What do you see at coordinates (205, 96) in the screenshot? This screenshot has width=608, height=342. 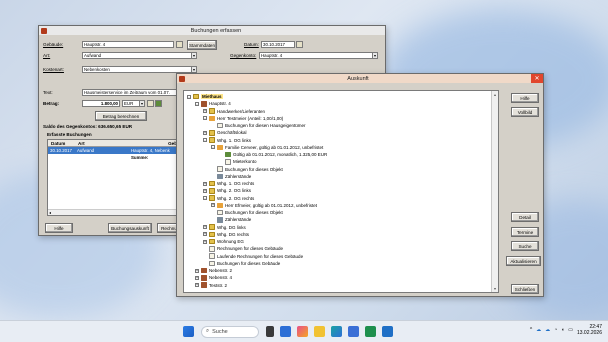 I see `tree-node: - Miethaus` at bounding box center [205, 96].